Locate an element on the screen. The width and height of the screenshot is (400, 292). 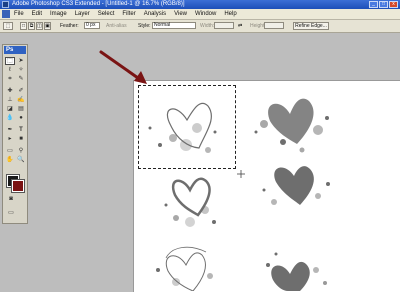
crosshair-cursor-icon is located at coordinates (241, 174).